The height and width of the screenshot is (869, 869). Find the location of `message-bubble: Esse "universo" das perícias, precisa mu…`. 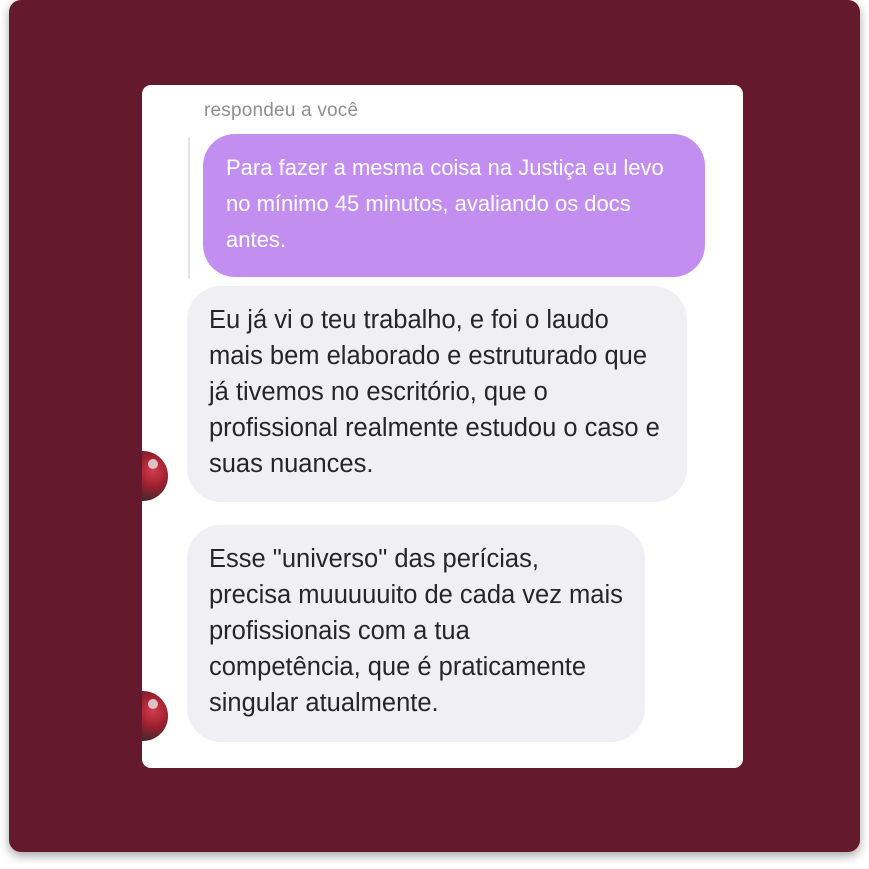

message-bubble: Esse "universo" das perícias, precisa mu… is located at coordinates (416, 633).